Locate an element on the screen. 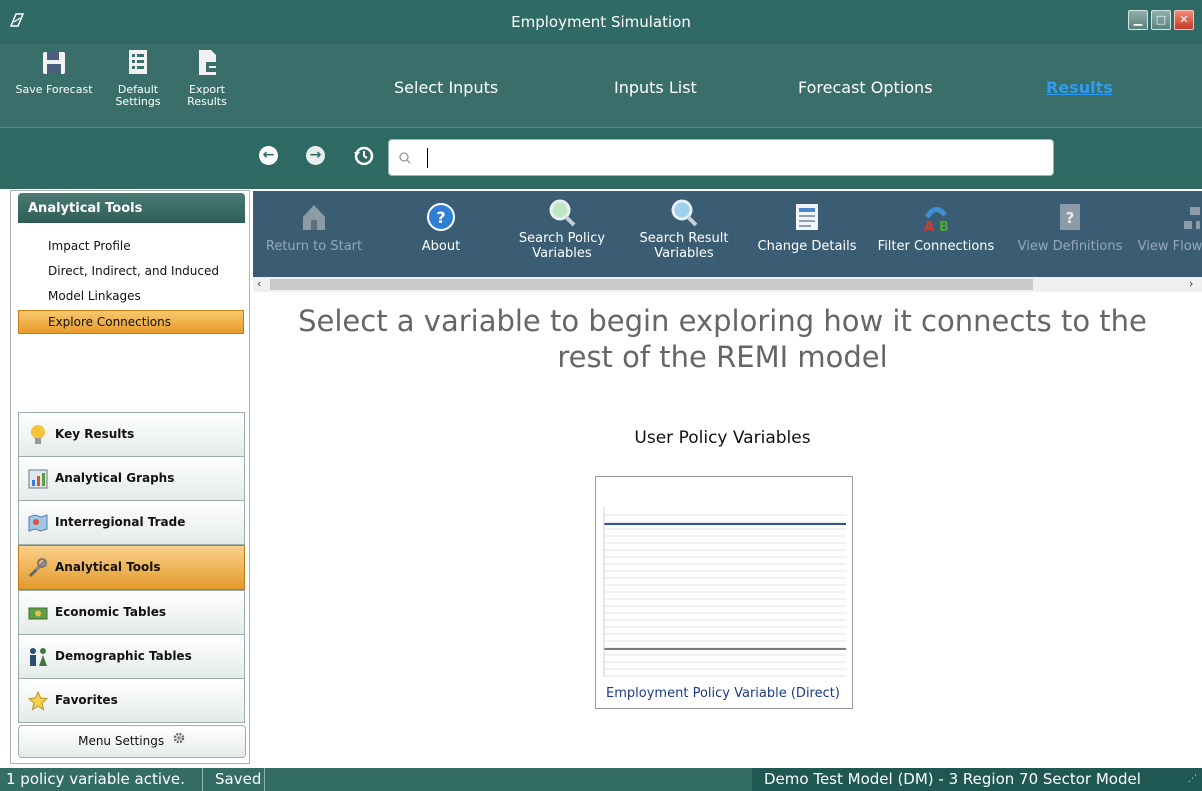 The image size is (1202, 791). back-arrow-icon: ← is located at coordinates (268, 155).